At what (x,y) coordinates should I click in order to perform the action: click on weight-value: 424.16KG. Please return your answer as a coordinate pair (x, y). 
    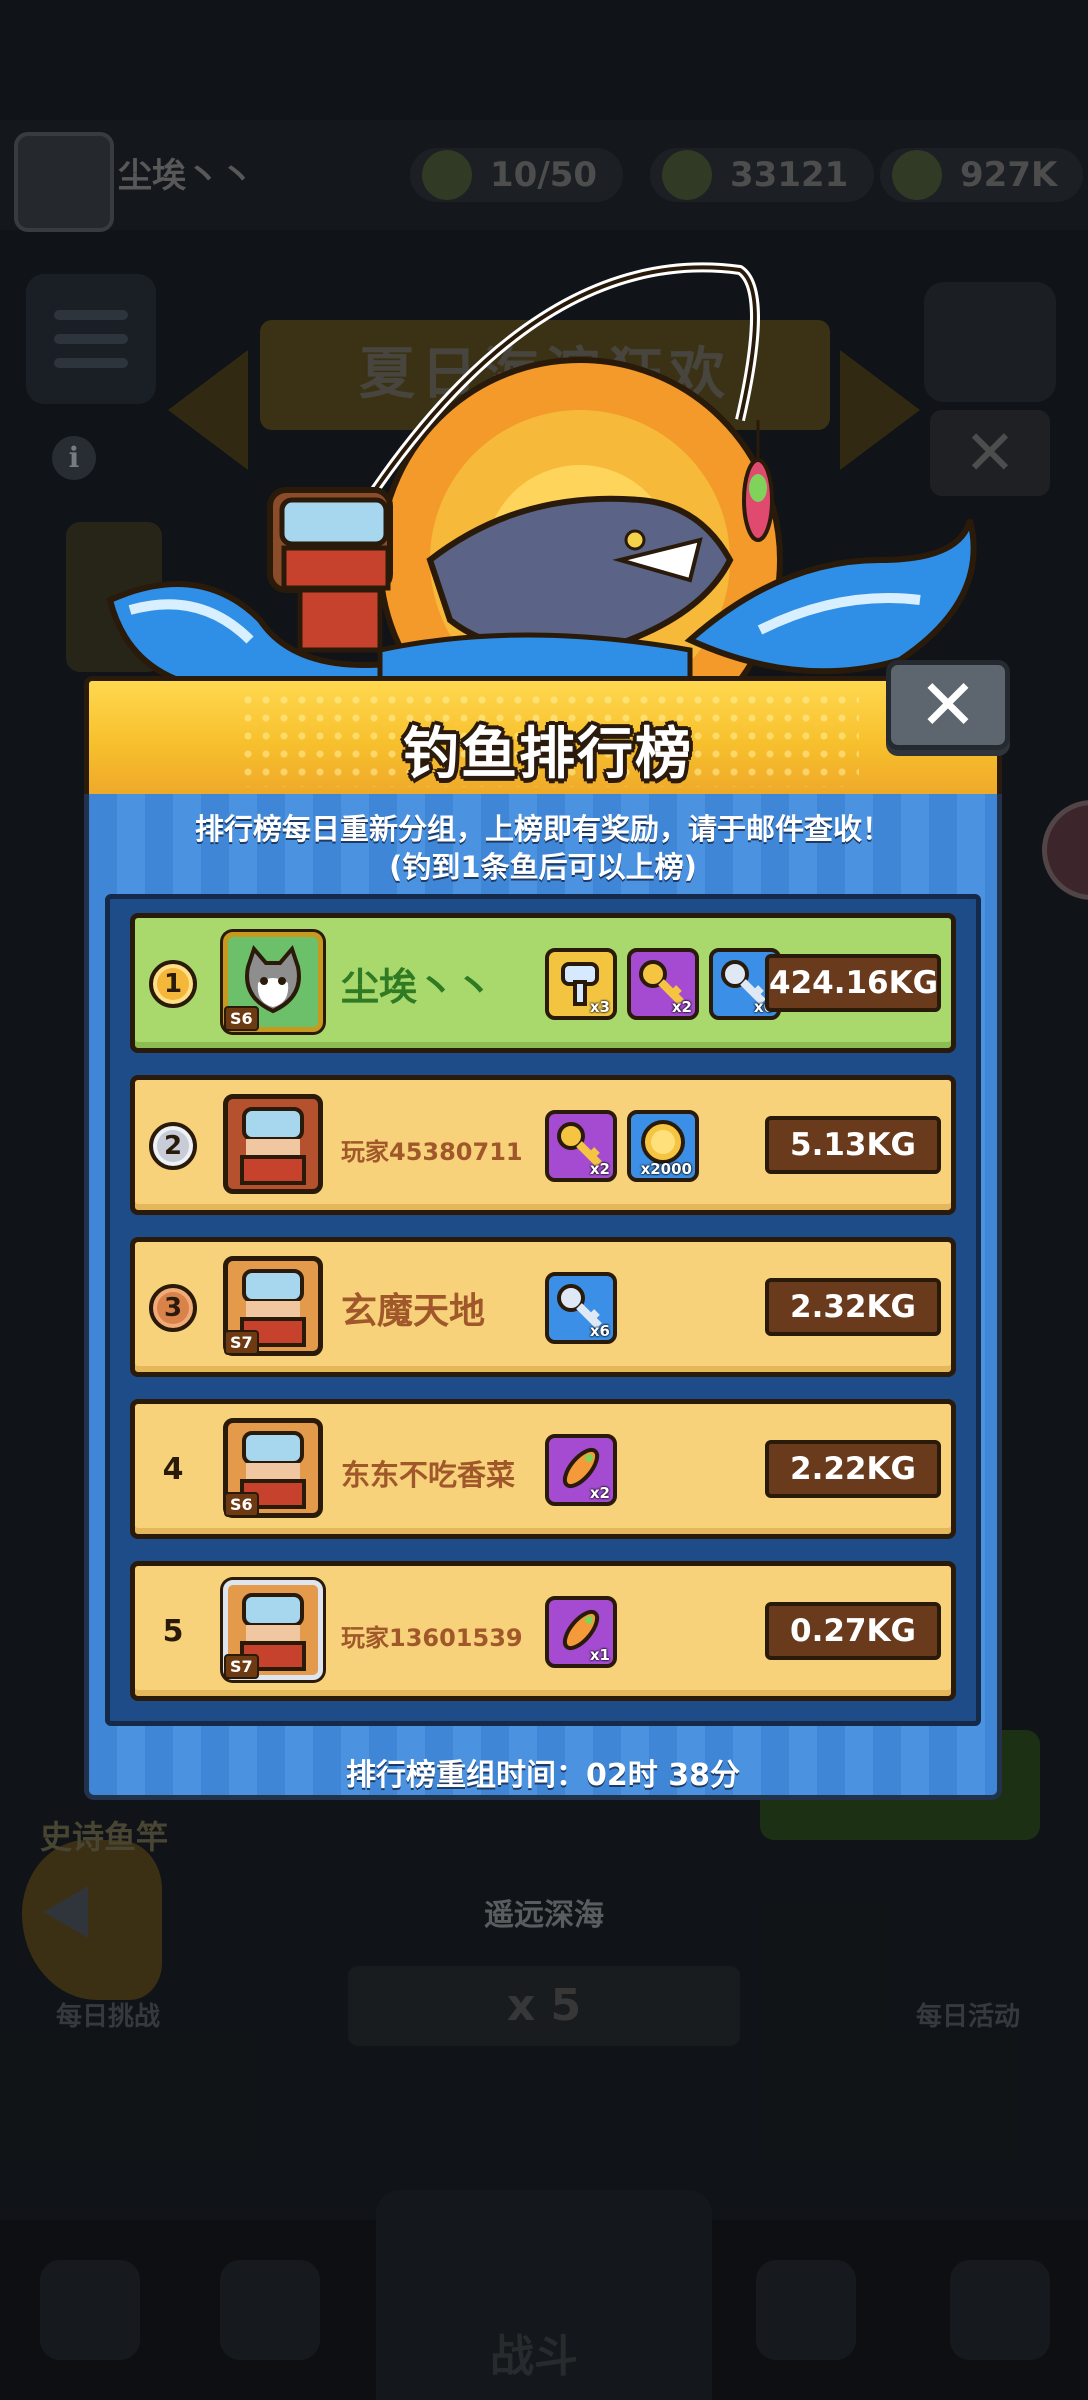
    Looking at the image, I should click on (853, 983).